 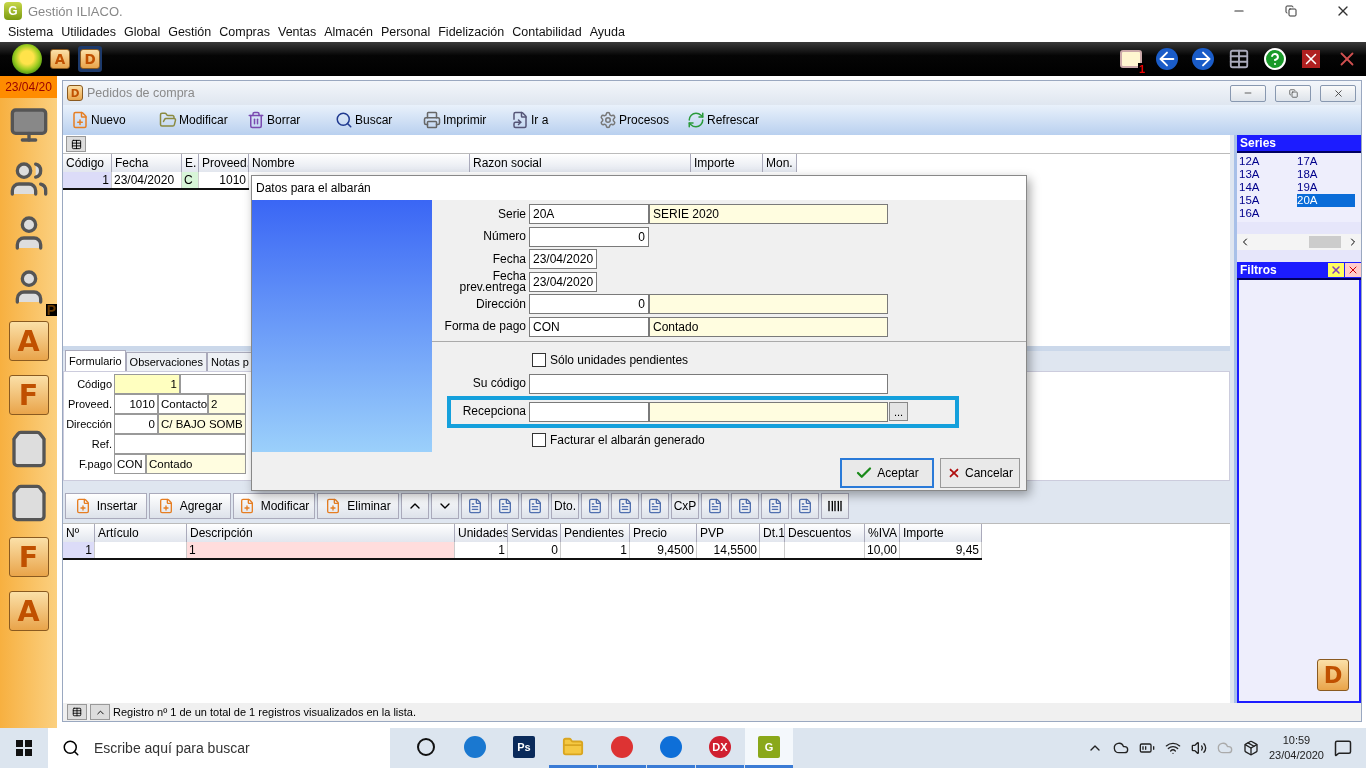 What do you see at coordinates (589, 214) in the screenshot?
I see `code-field: 20A` at bounding box center [589, 214].